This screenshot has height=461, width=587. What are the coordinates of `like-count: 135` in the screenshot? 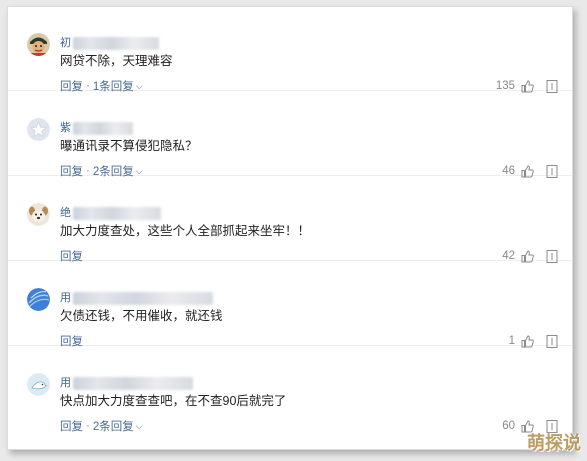 It's located at (505, 86).